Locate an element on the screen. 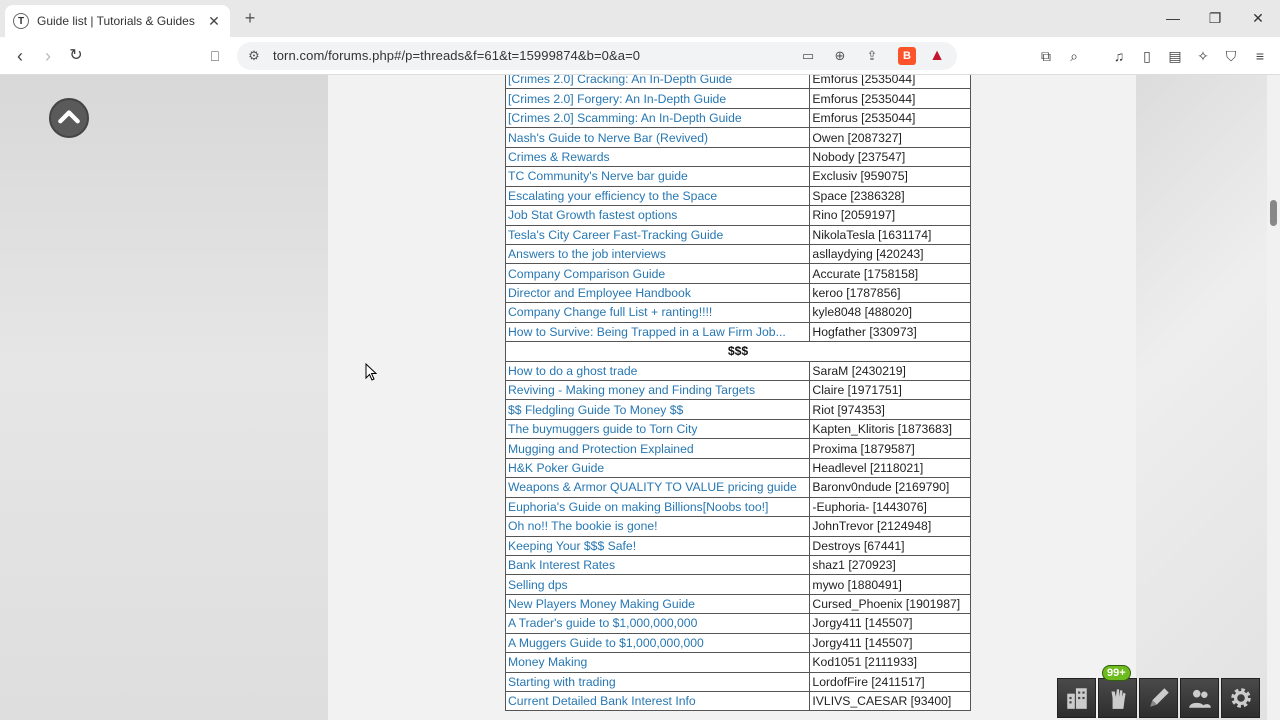 This screenshot has width=1280, height=720. scrollbar-thumb is located at coordinates (1273, 213).